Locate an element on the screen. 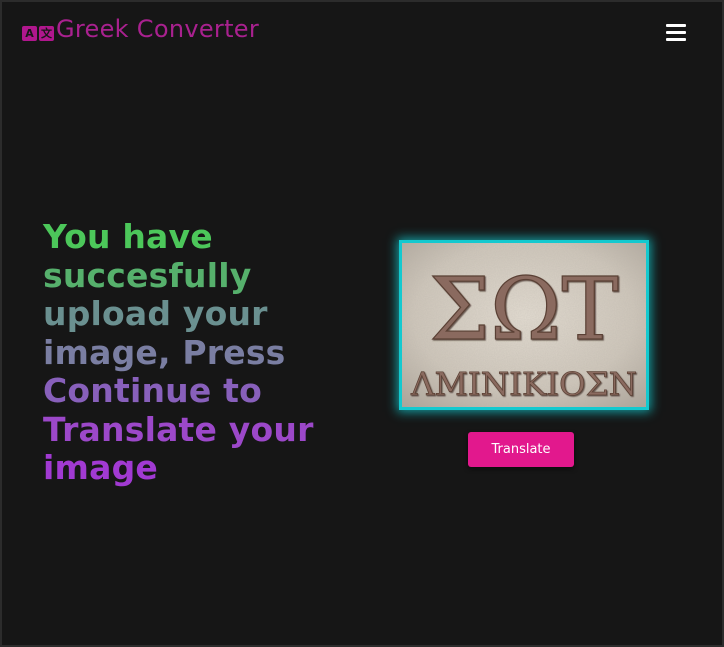  message-line: upload your is located at coordinates (155, 313).